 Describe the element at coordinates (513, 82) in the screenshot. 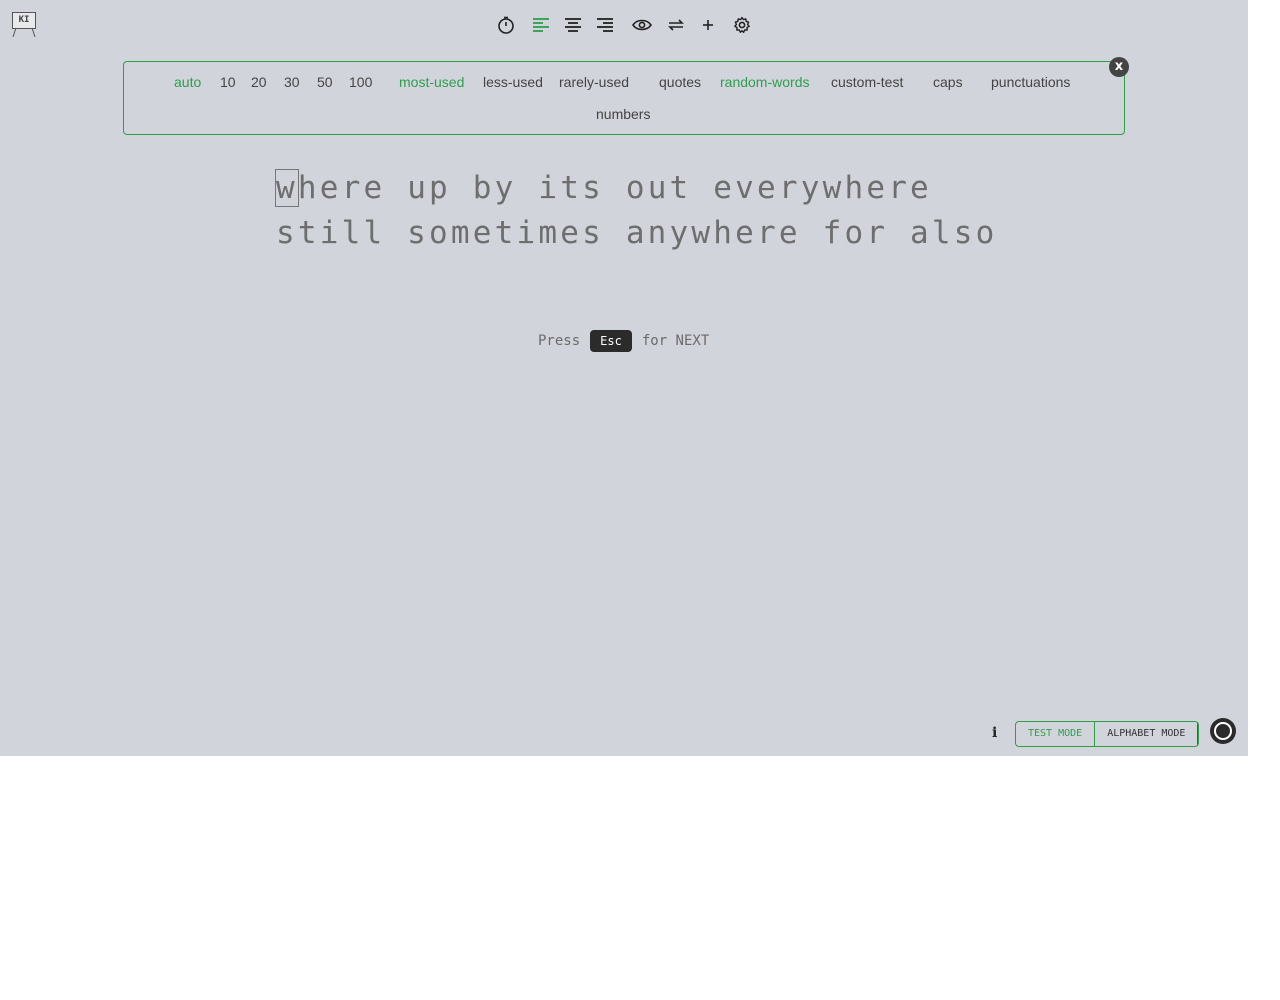

I see `option-less-used: less-used` at that location.